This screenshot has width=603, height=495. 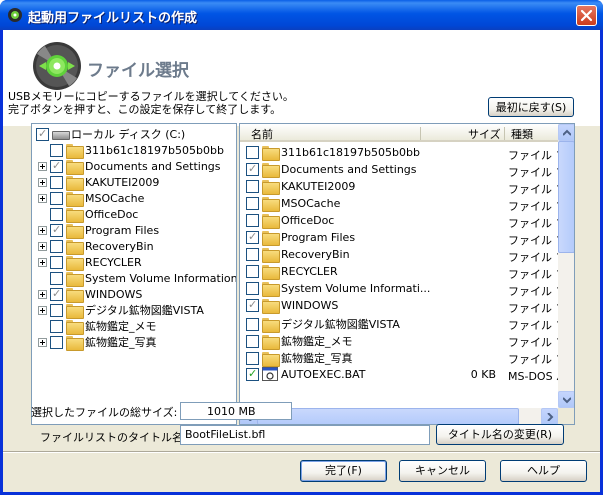 I want to click on list-item: WINDOWS ファイル フォ, so click(x=402, y=306).